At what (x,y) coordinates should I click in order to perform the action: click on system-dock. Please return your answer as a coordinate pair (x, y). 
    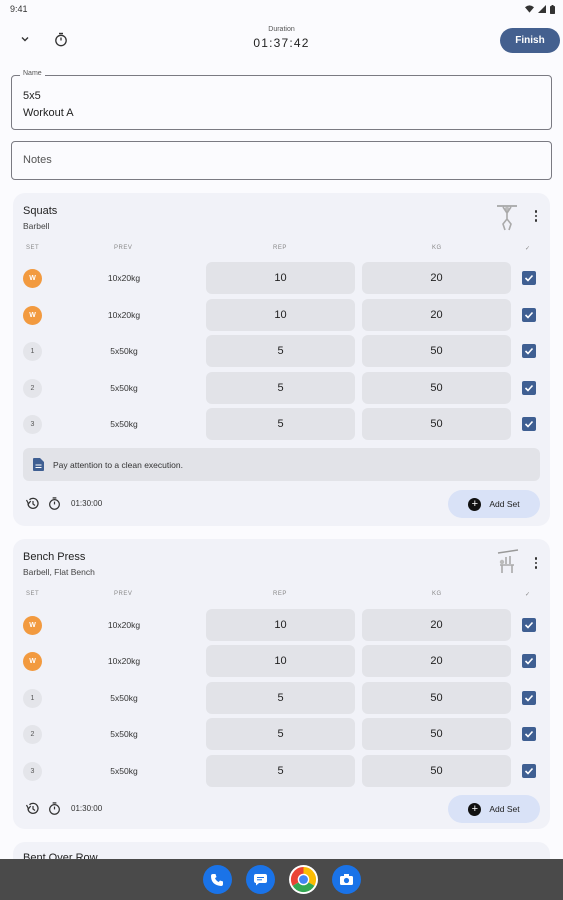
    Looking at the image, I should click on (281, 879).